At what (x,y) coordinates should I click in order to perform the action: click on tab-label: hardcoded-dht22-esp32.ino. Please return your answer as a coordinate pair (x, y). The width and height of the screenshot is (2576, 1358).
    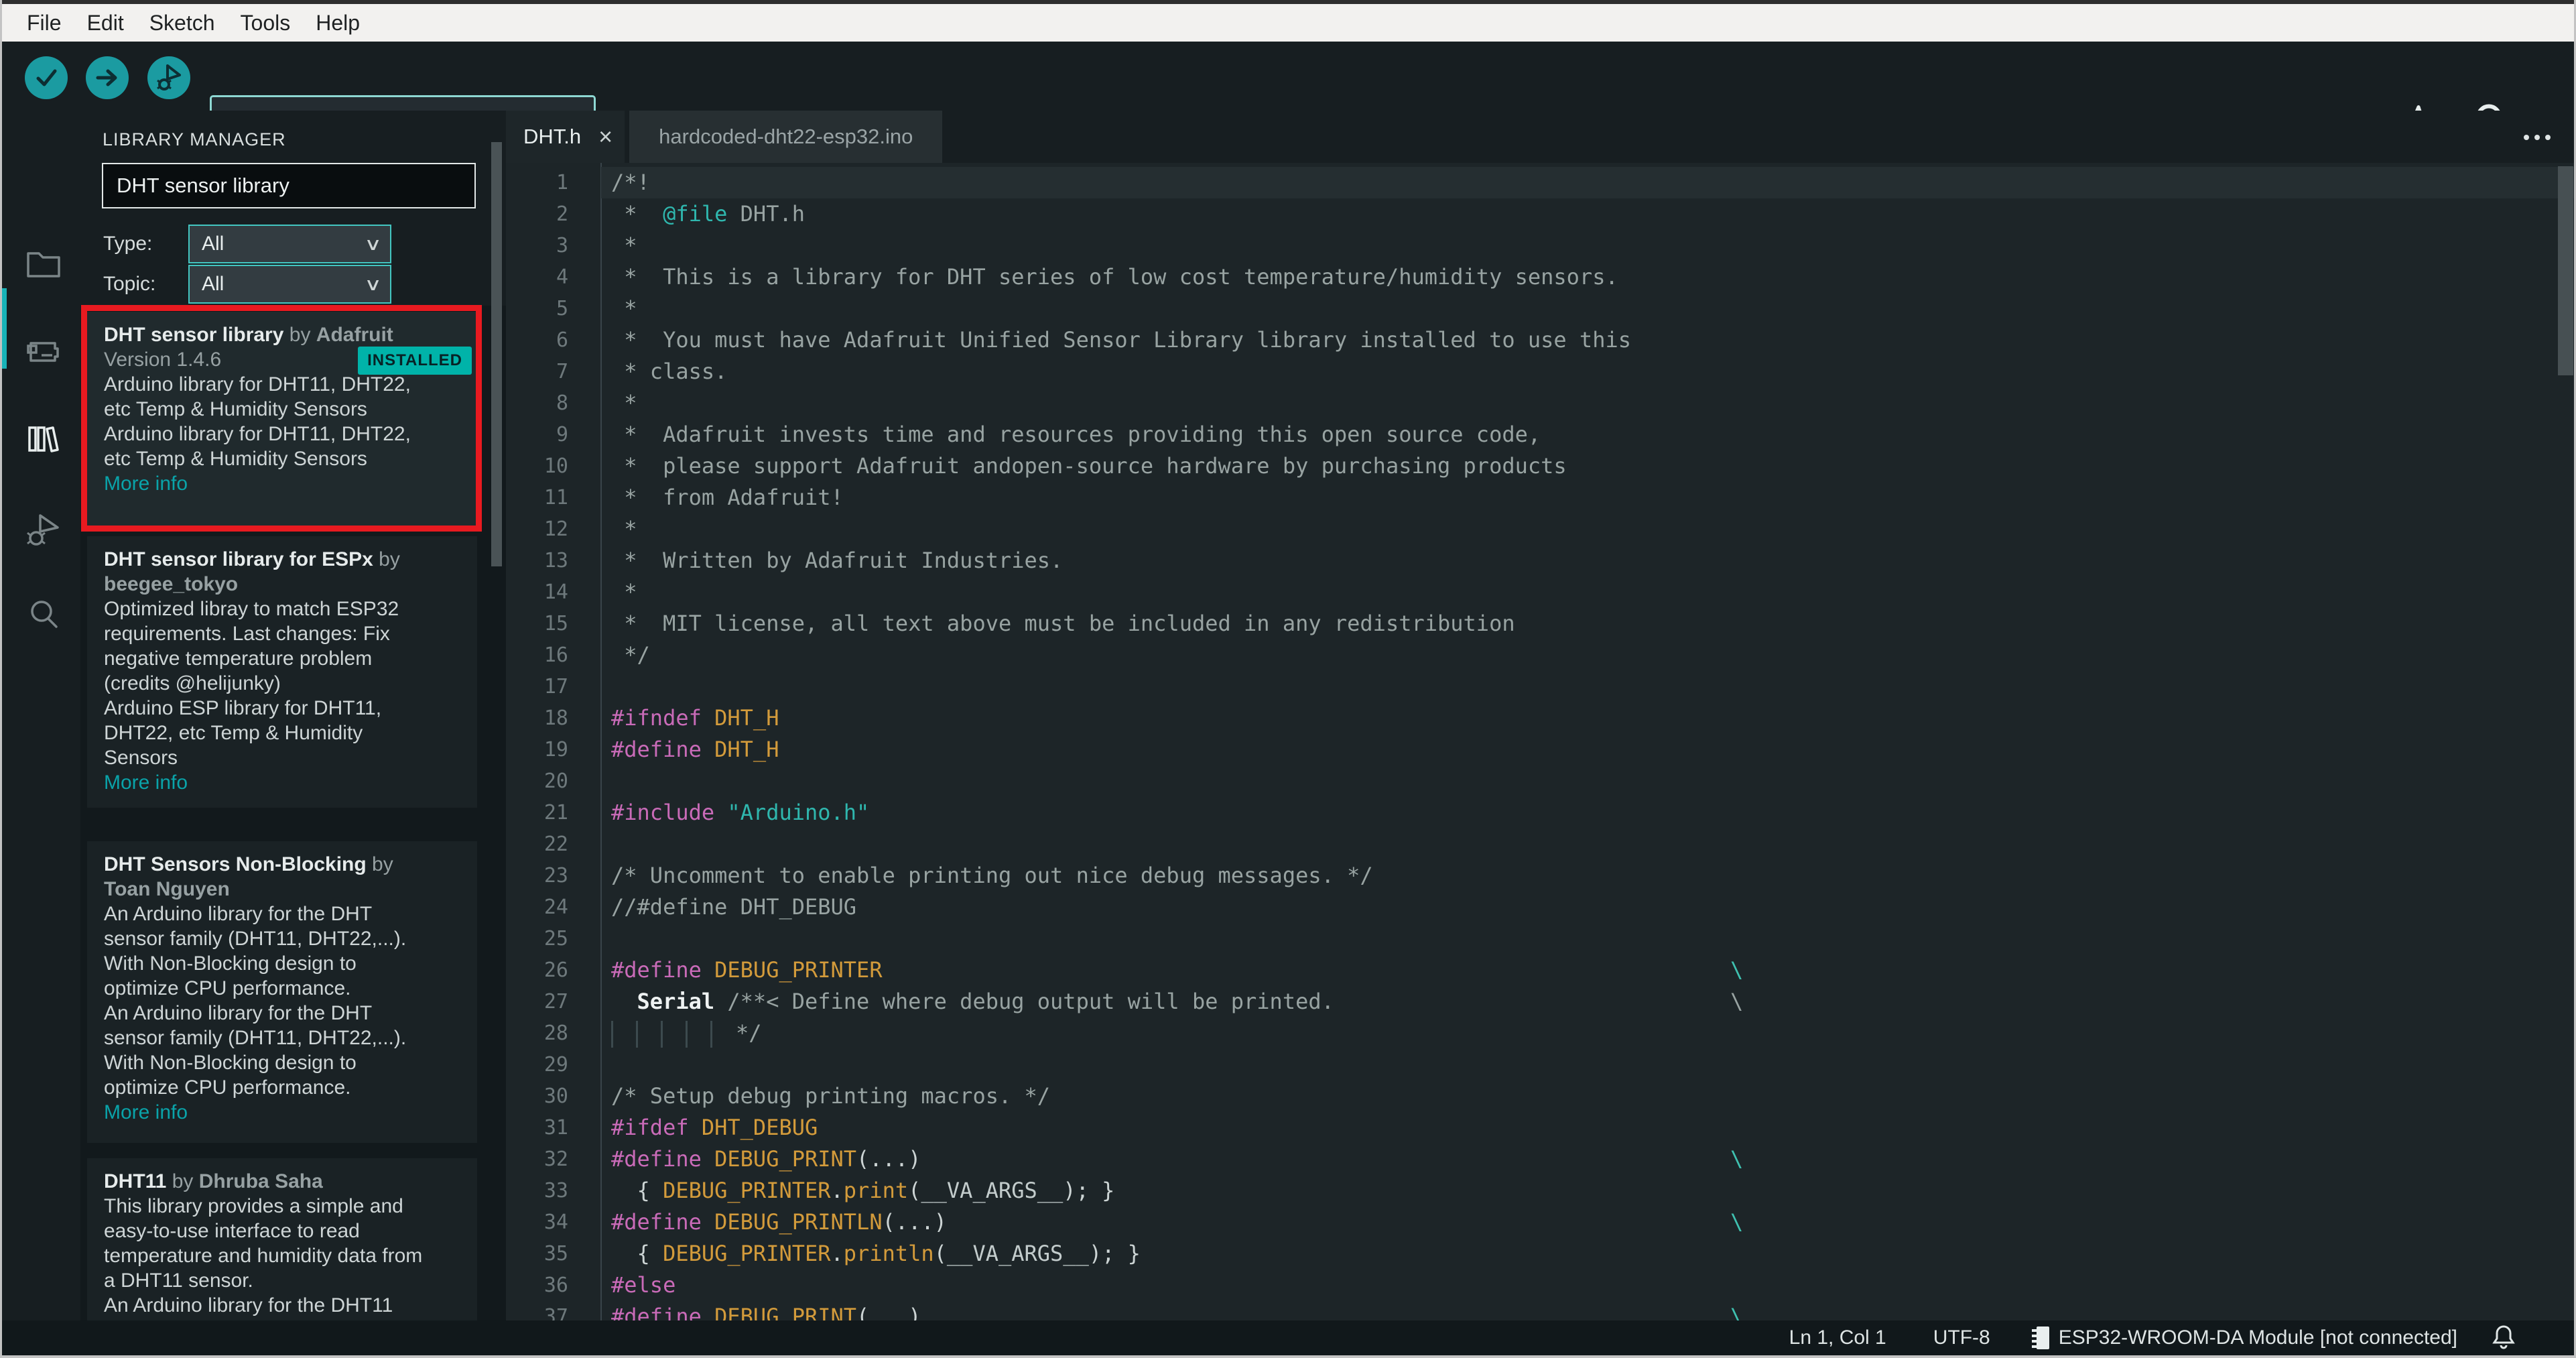
    Looking at the image, I should click on (786, 136).